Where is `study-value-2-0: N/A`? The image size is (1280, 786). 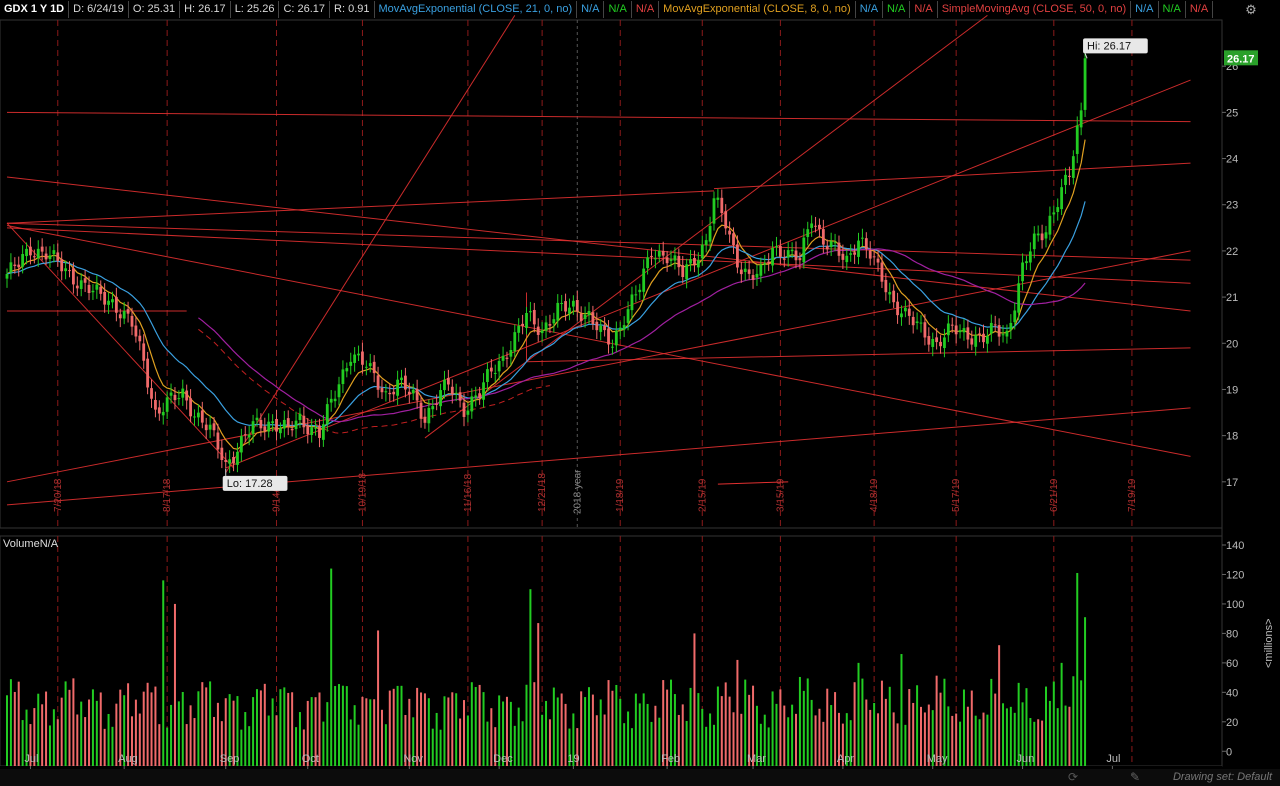
study-value-2-0: N/A is located at coordinates (1145, 9).